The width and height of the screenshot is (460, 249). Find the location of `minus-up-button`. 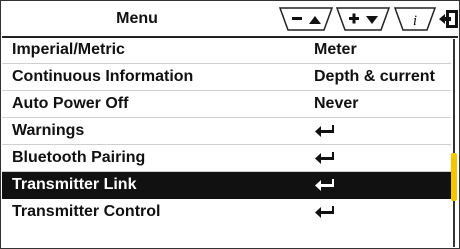

minus-up-button is located at coordinates (307, 19).